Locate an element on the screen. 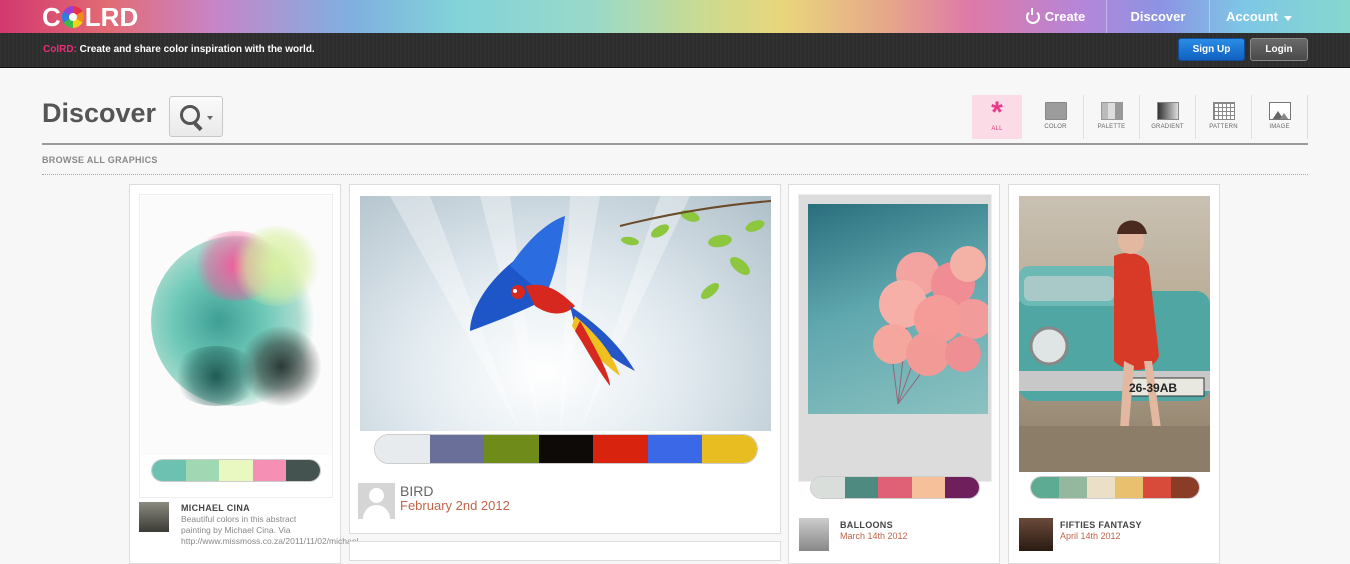 This screenshot has width=1350, height=564. header-rule is located at coordinates (675, 144).